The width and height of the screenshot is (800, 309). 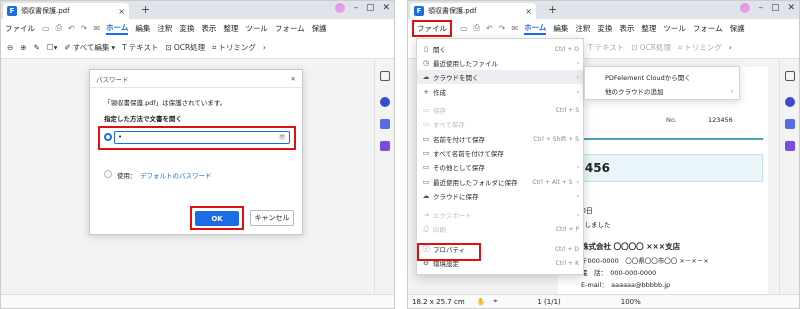 I want to click on shape-icon: ☐▾, so click(x=52, y=47).